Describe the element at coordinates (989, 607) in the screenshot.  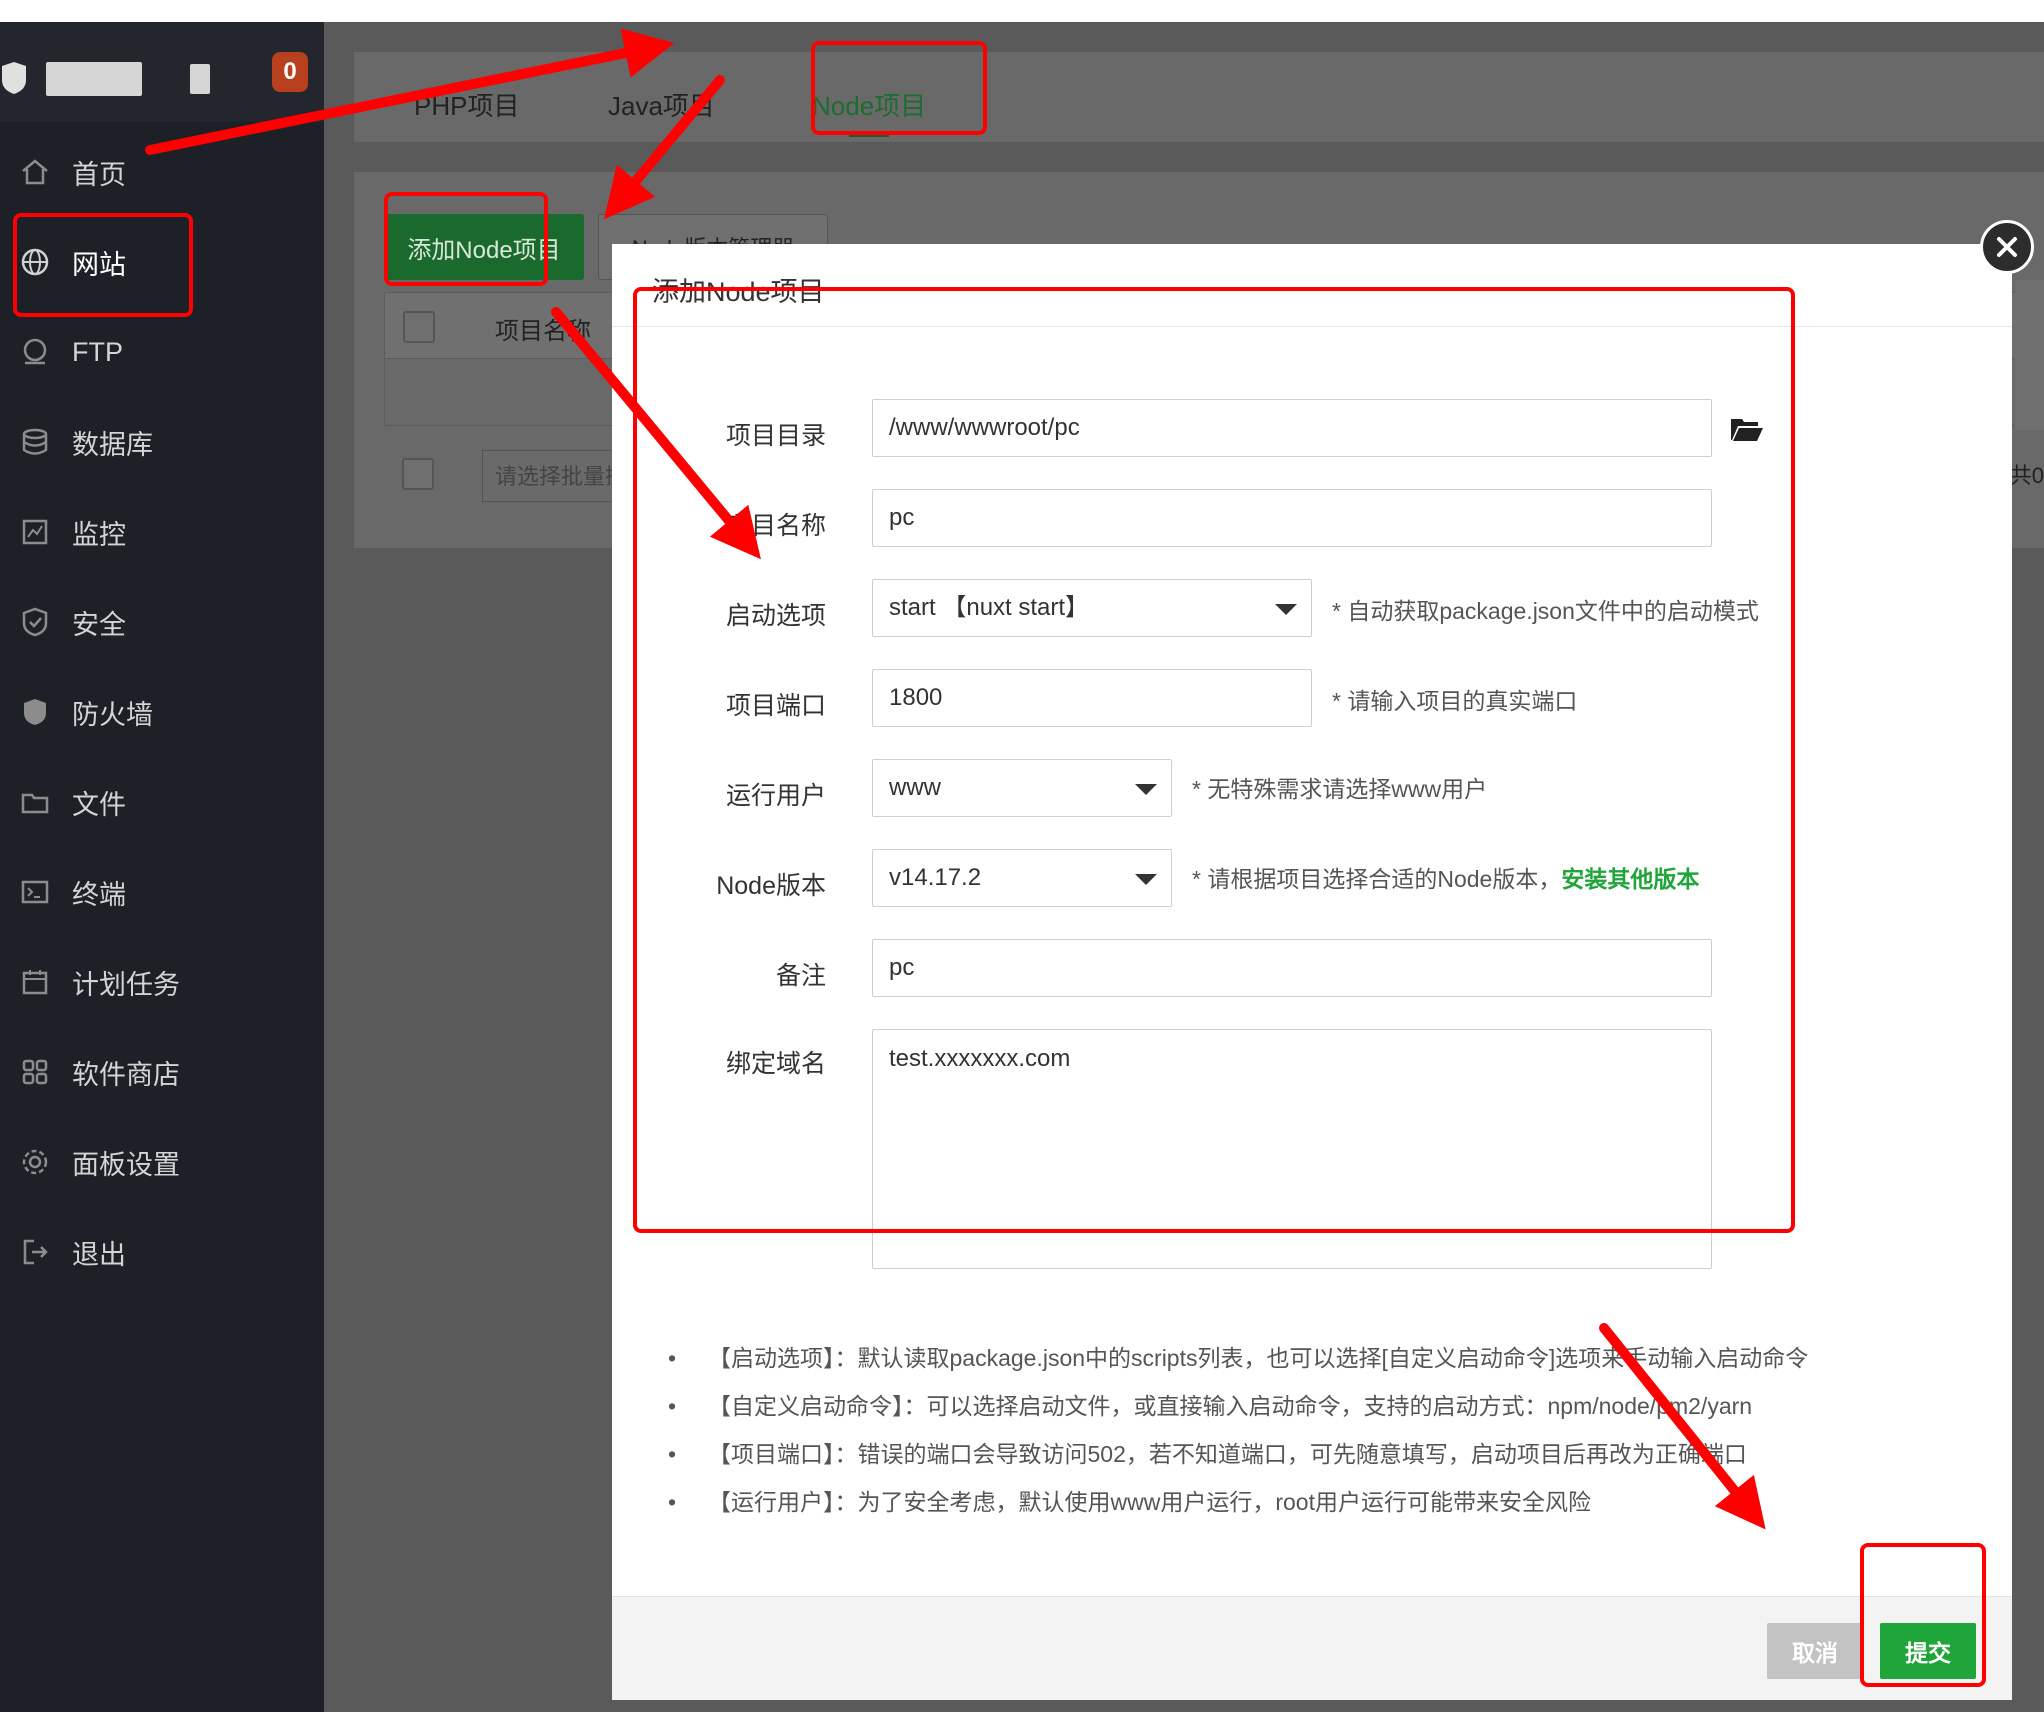
I see `start-option-value: start 【nuxt start】` at that location.